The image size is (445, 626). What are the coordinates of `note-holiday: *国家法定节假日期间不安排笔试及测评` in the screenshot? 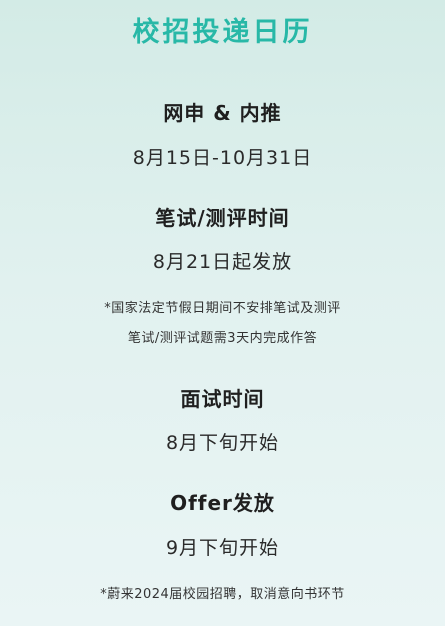 It's located at (222, 308).